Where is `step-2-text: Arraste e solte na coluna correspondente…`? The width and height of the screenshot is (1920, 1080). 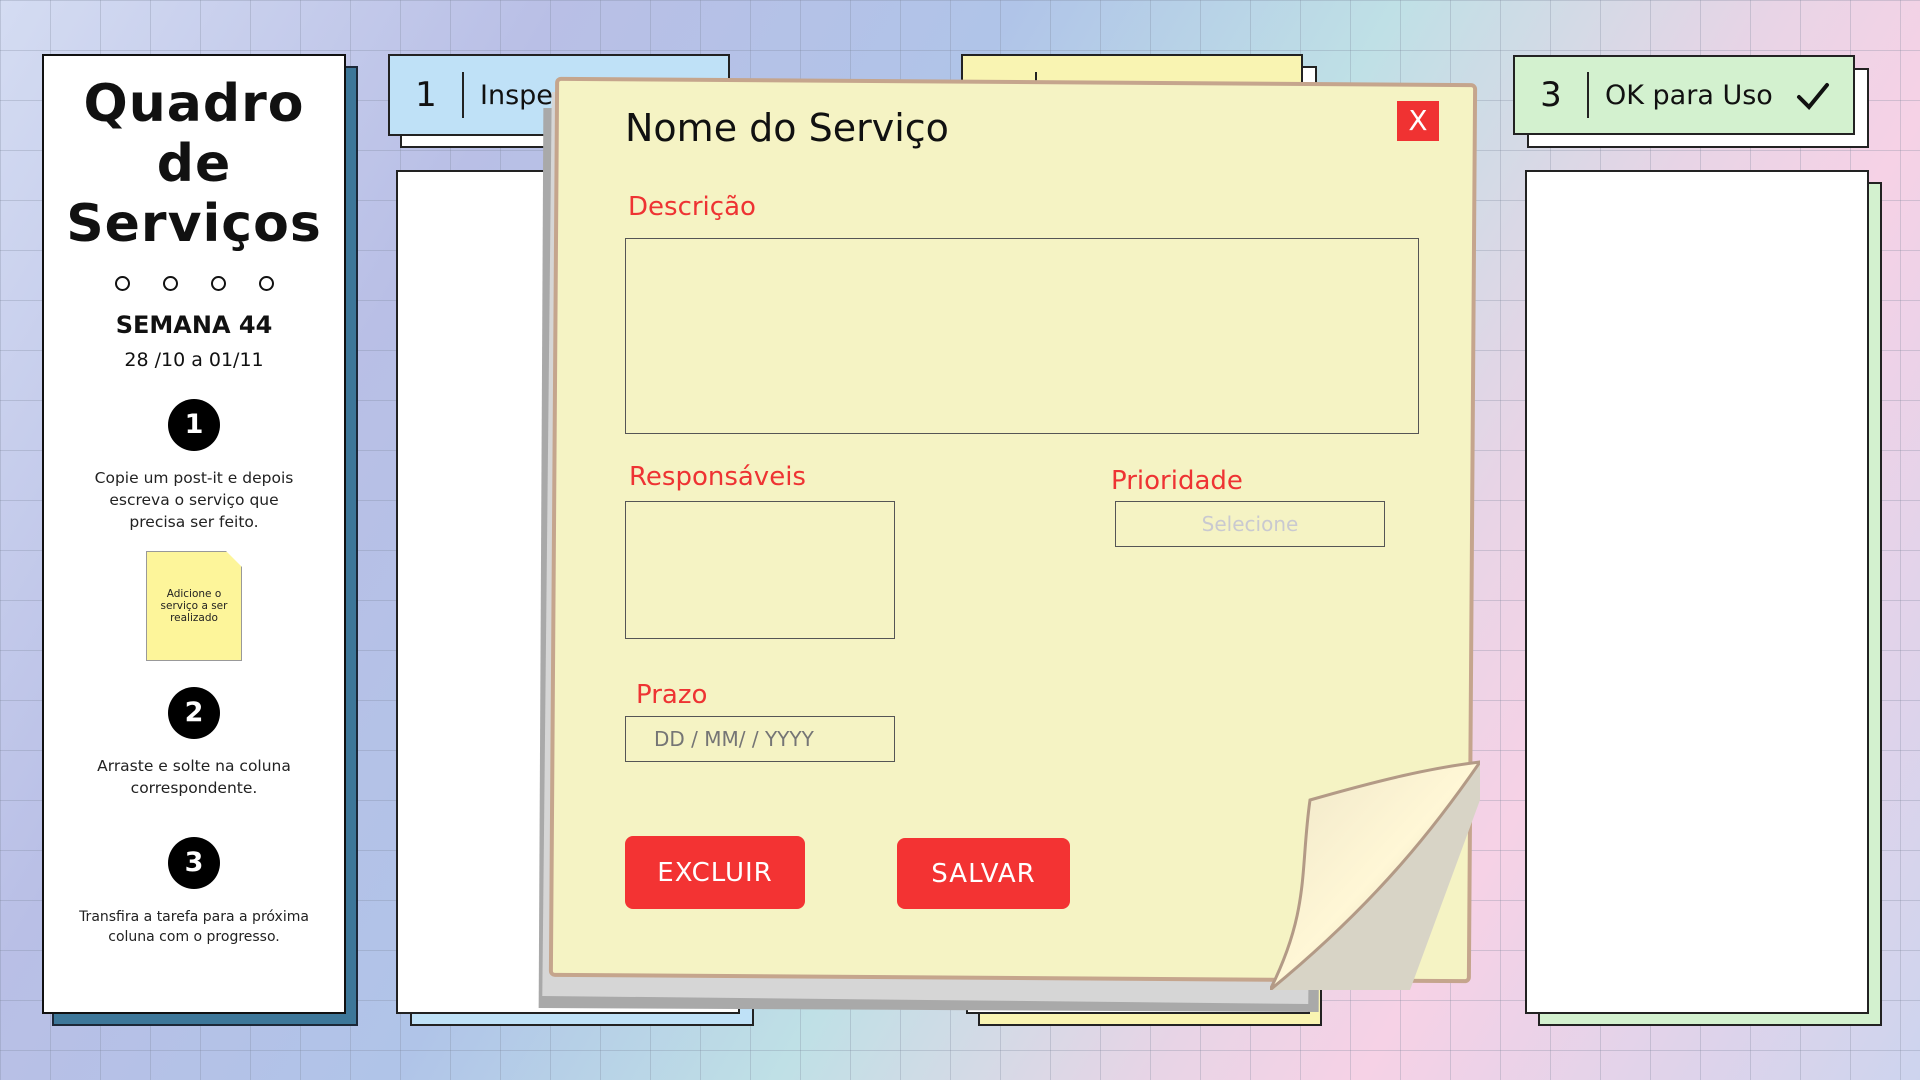
step-2-text: Arraste e solte na coluna correspondente… is located at coordinates (194, 777).